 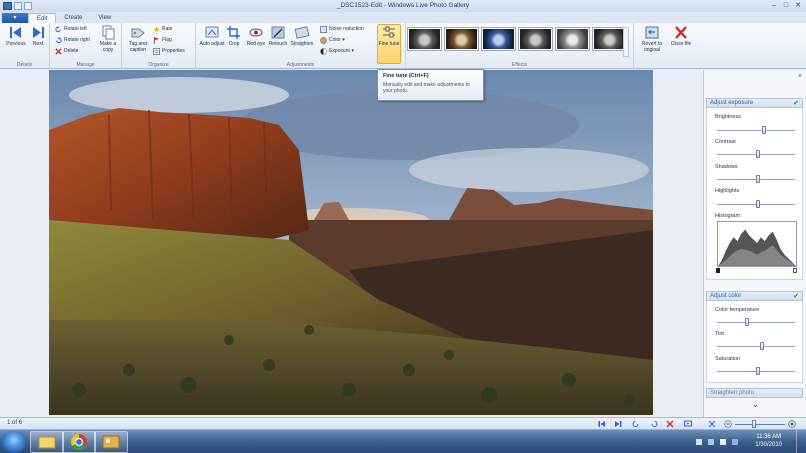 What do you see at coordinates (670, 424) in the screenshot?
I see `delete-status-icon` at bounding box center [670, 424].